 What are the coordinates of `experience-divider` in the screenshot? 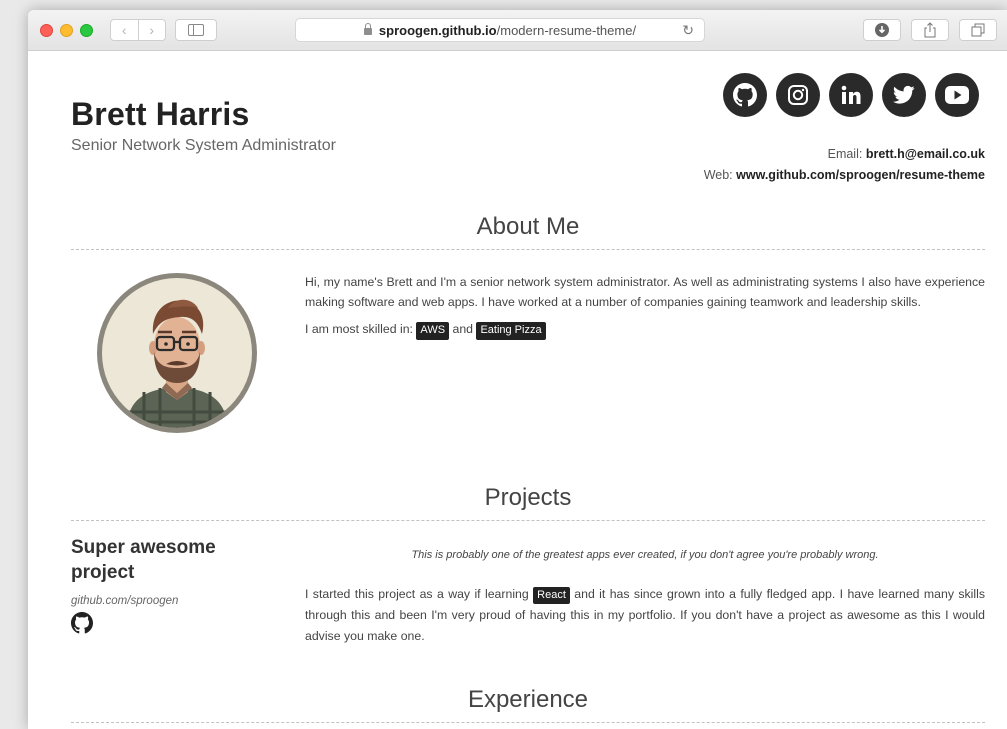 It's located at (528, 722).